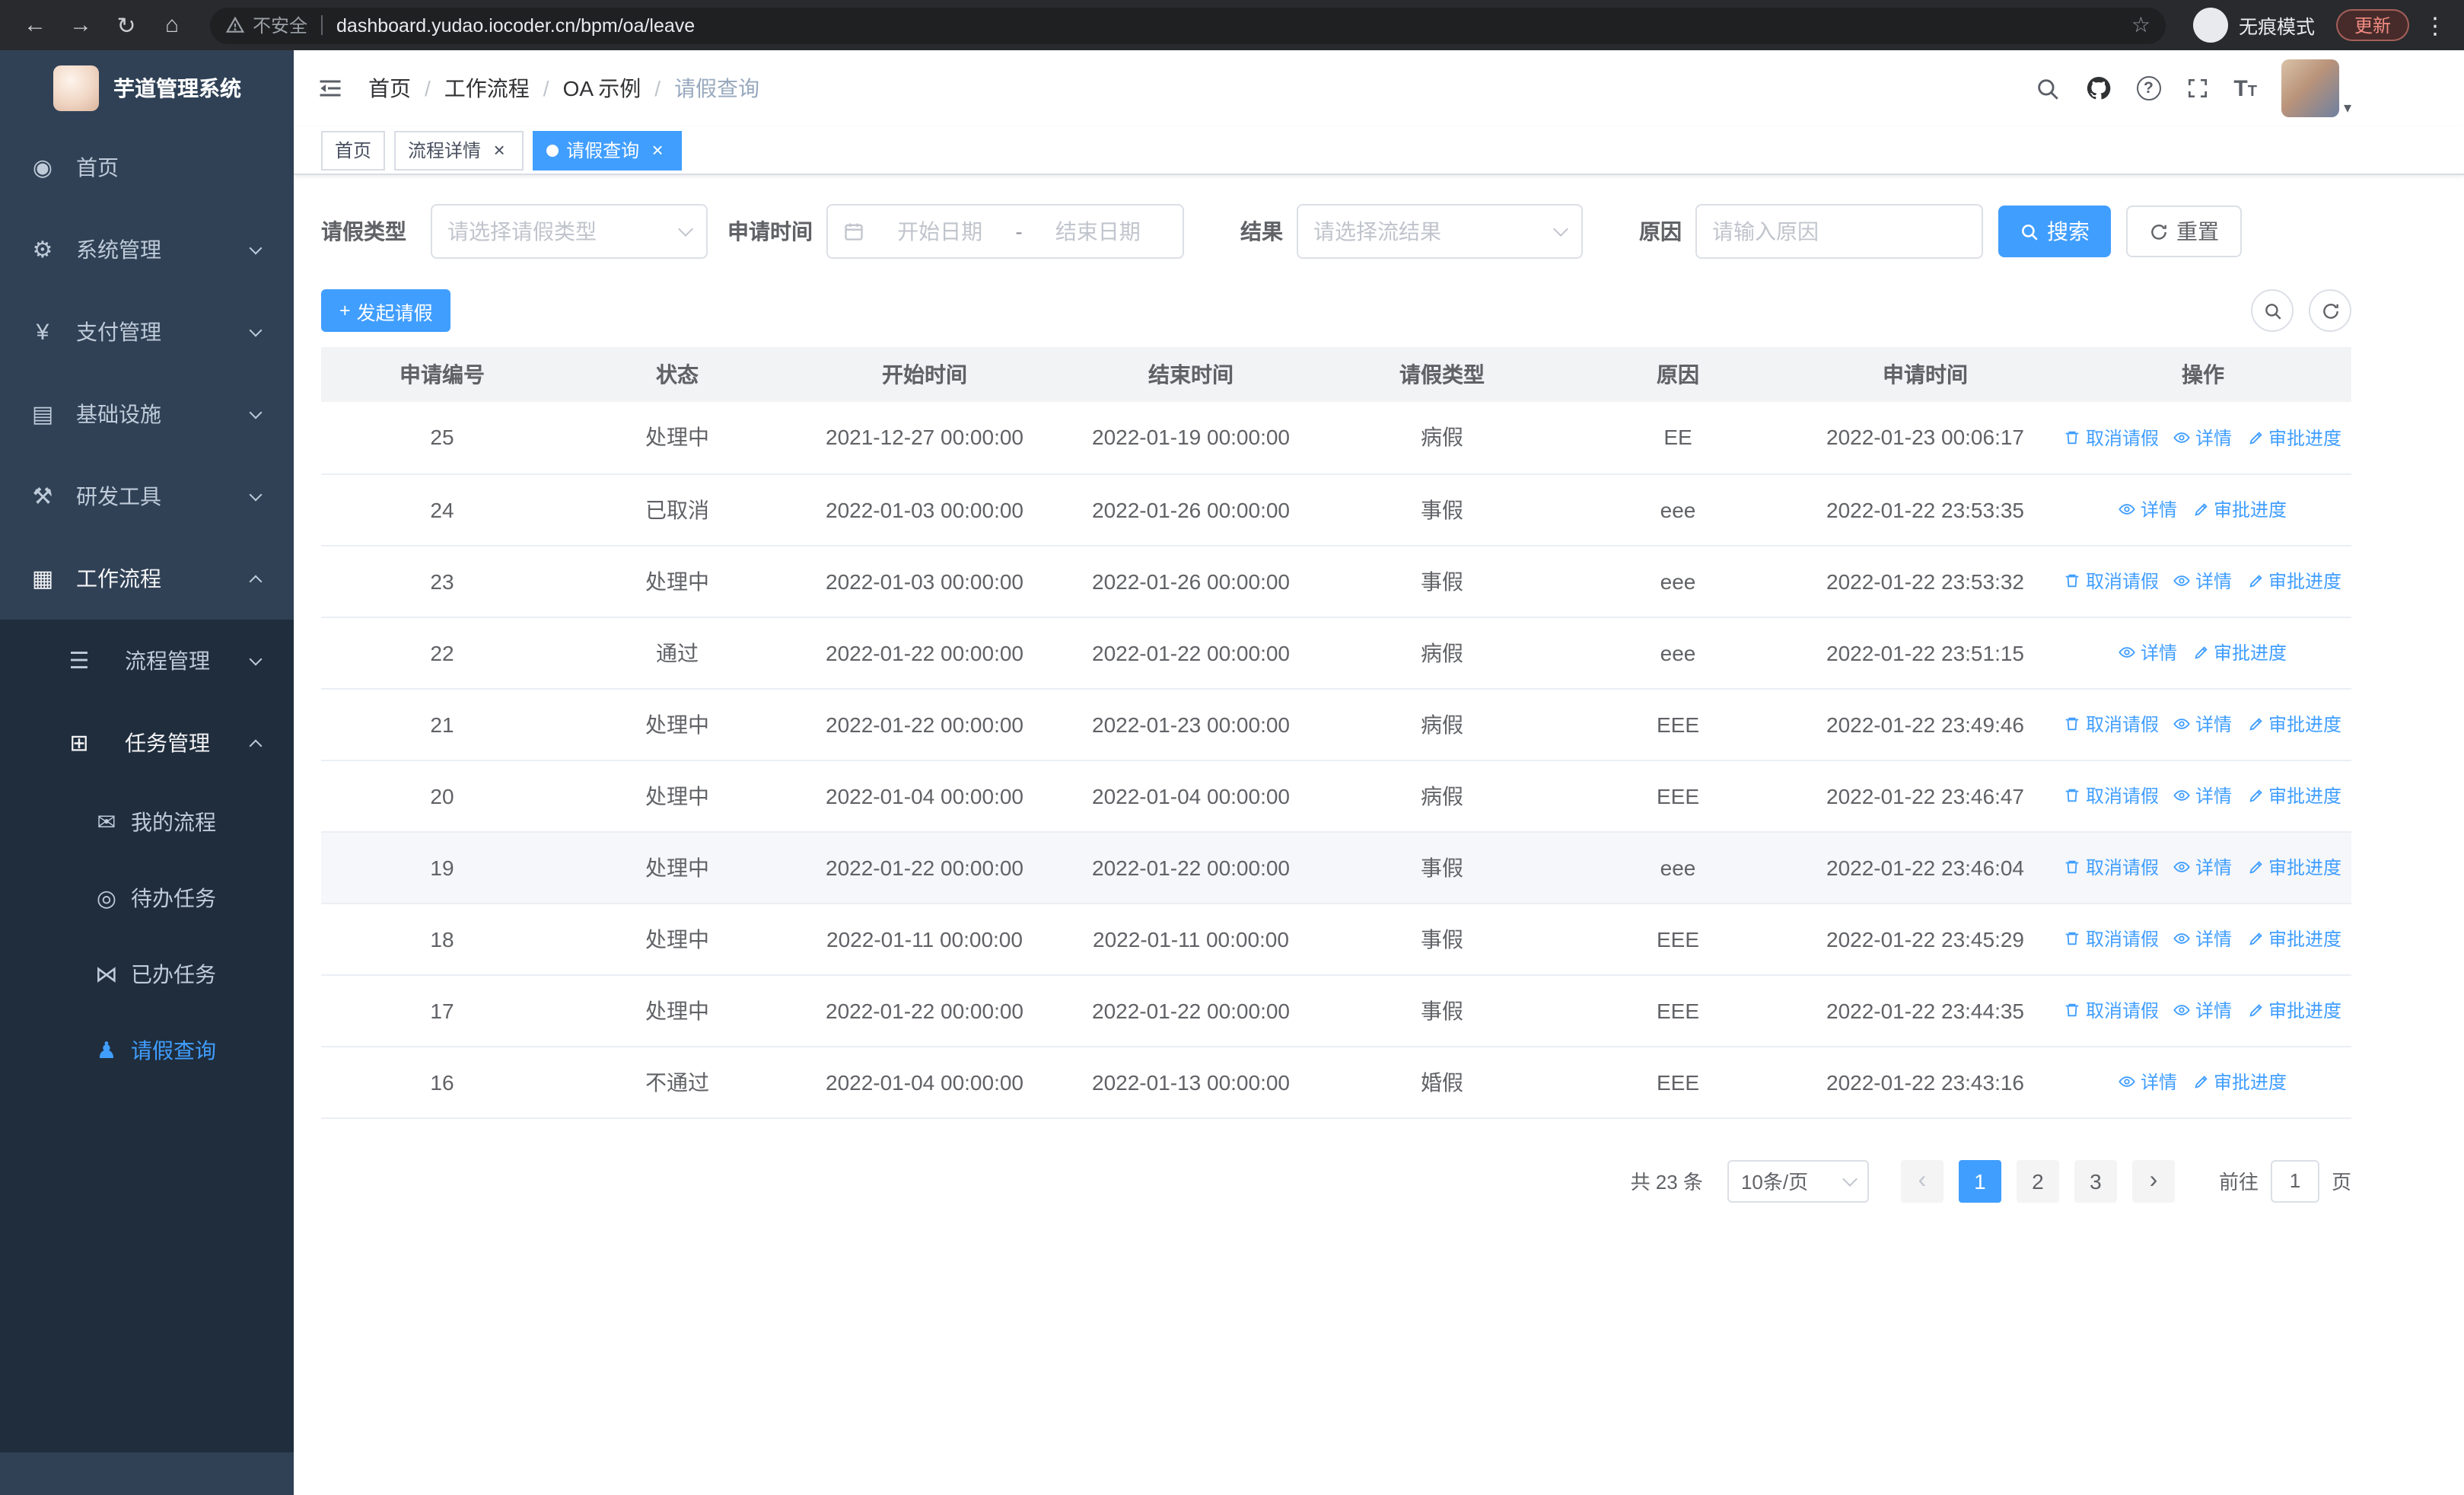  Describe the element at coordinates (2197, 88) in the screenshot. I see `fullscreen-icon` at that location.